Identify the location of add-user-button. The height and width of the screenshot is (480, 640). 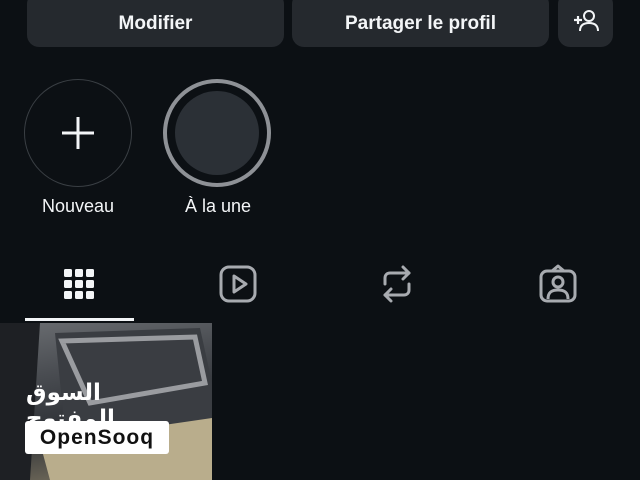
(585, 23).